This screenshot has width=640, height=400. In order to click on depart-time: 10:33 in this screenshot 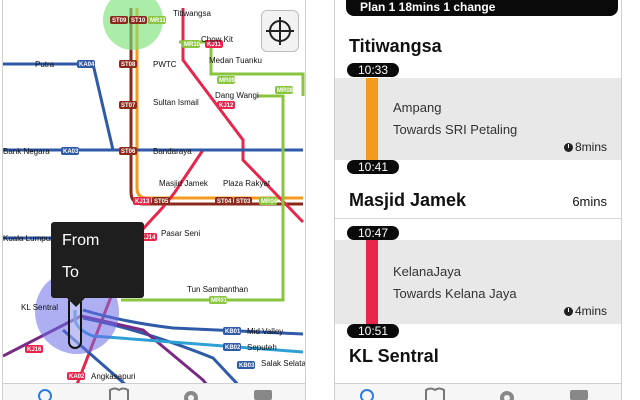, I will do `click(373, 70)`.